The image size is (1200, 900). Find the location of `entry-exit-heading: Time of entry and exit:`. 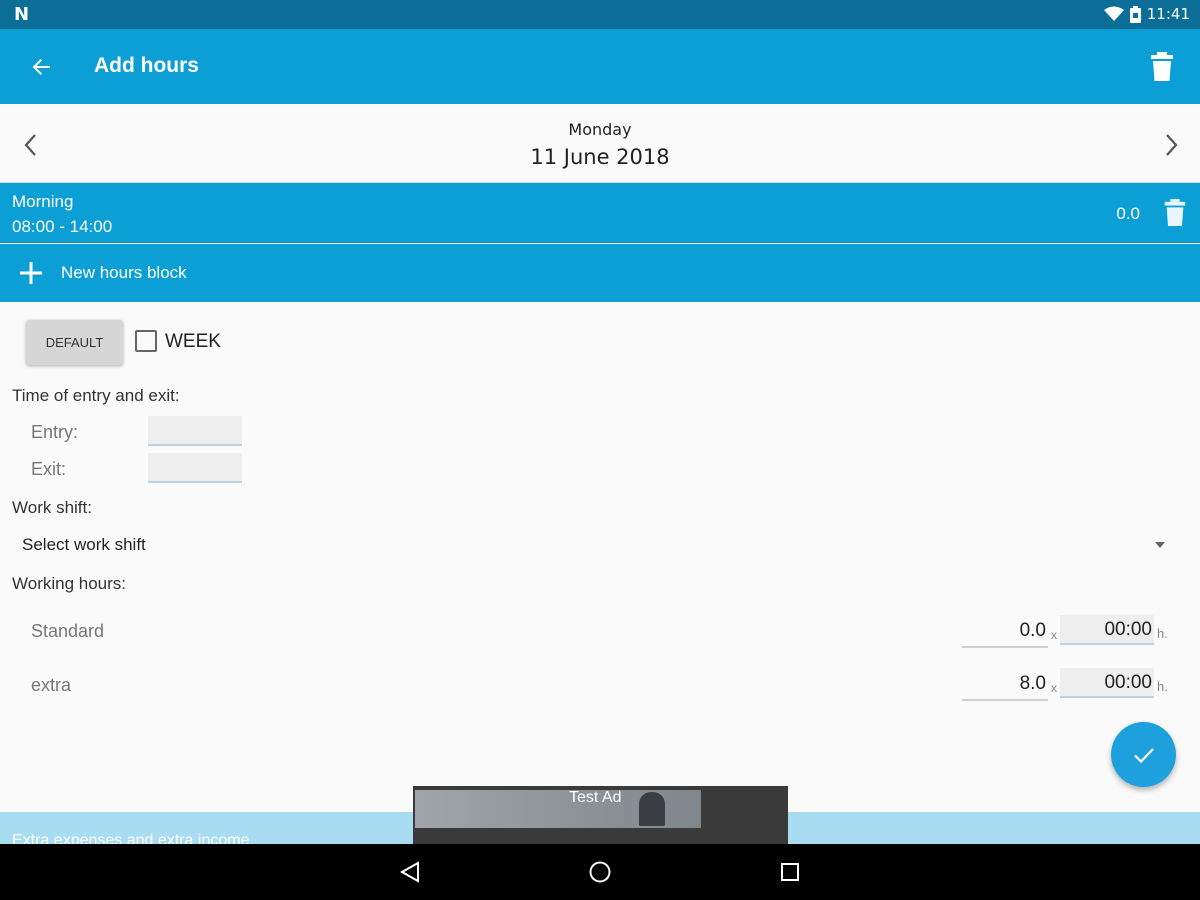

entry-exit-heading: Time of entry and exit: is located at coordinates (96, 395).